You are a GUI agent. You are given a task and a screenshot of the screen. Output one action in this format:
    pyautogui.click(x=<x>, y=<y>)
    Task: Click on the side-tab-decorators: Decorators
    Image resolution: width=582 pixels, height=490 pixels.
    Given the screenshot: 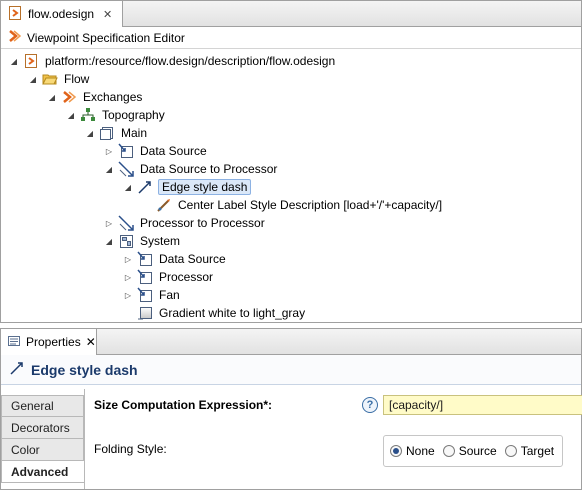 What is the action you would take?
    pyautogui.click(x=42, y=428)
    